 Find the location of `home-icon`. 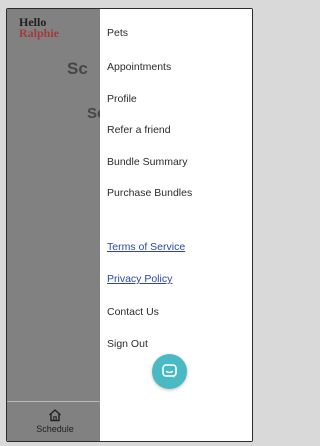

home-icon is located at coordinates (55, 415).